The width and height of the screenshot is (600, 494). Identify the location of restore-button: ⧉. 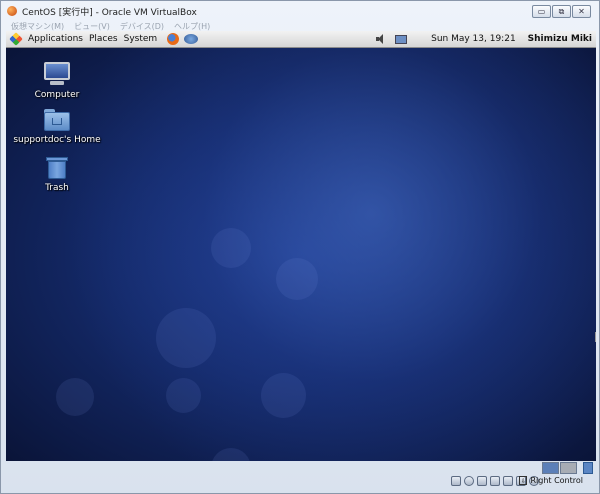
(561, 11).